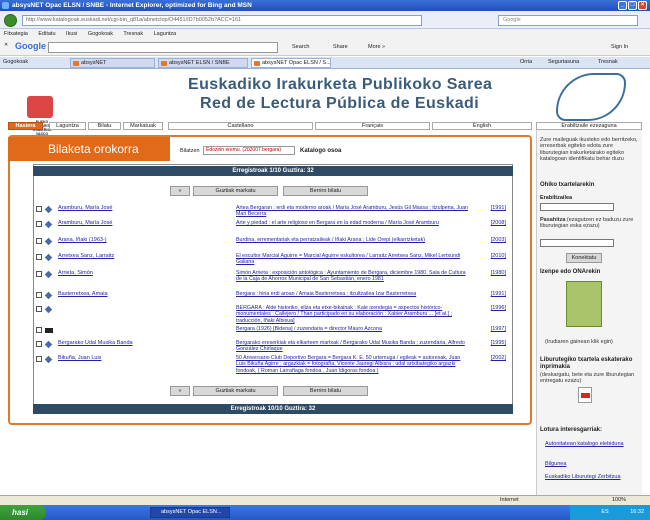 Image resolution: width=650 pixels, height=520 pixels. What do you see at coordinates (584, 304) in the screenshot?
I see `ona-card-image` at bounding box center [584, 304].